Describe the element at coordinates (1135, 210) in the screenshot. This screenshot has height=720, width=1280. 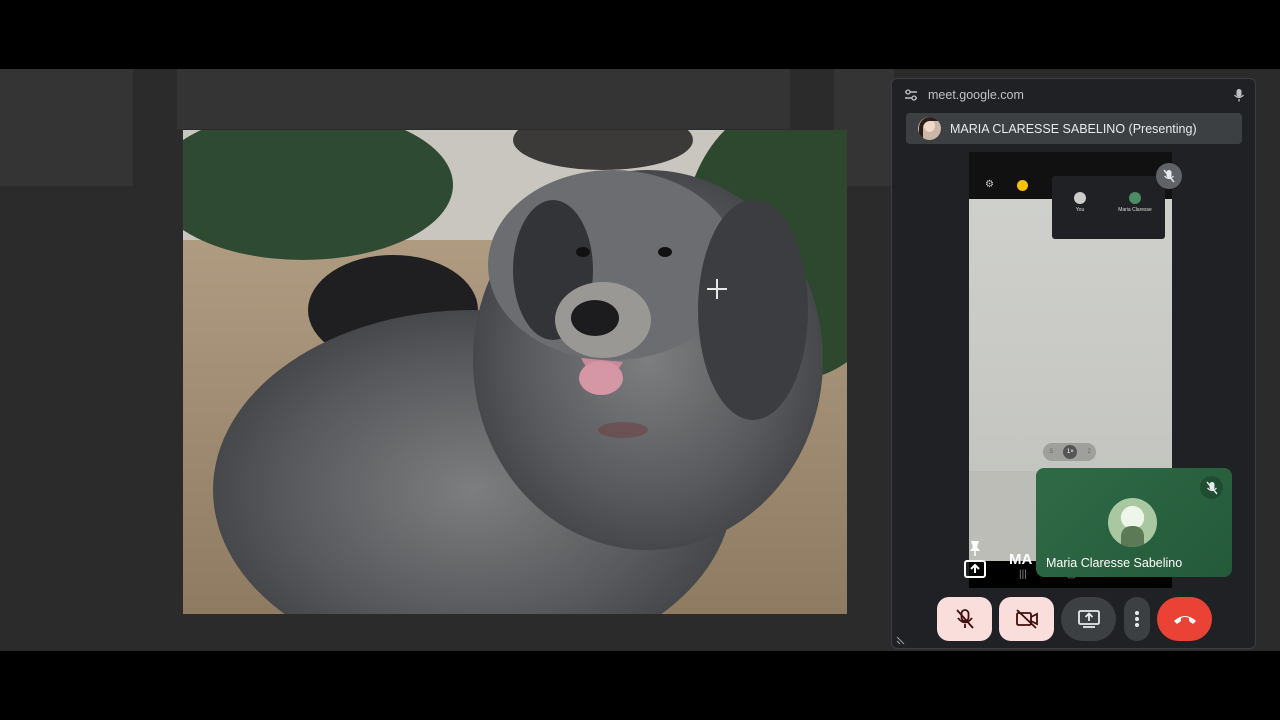
I see `mini-tile-label: Maria Claresse` at that location.